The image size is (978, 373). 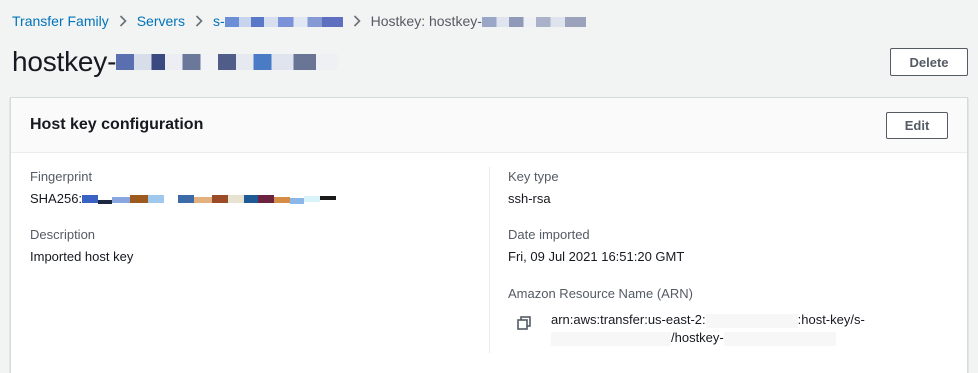 I want to click on fingerprint-field: Fingerprint SHA256:, so click(x=183, y=188).